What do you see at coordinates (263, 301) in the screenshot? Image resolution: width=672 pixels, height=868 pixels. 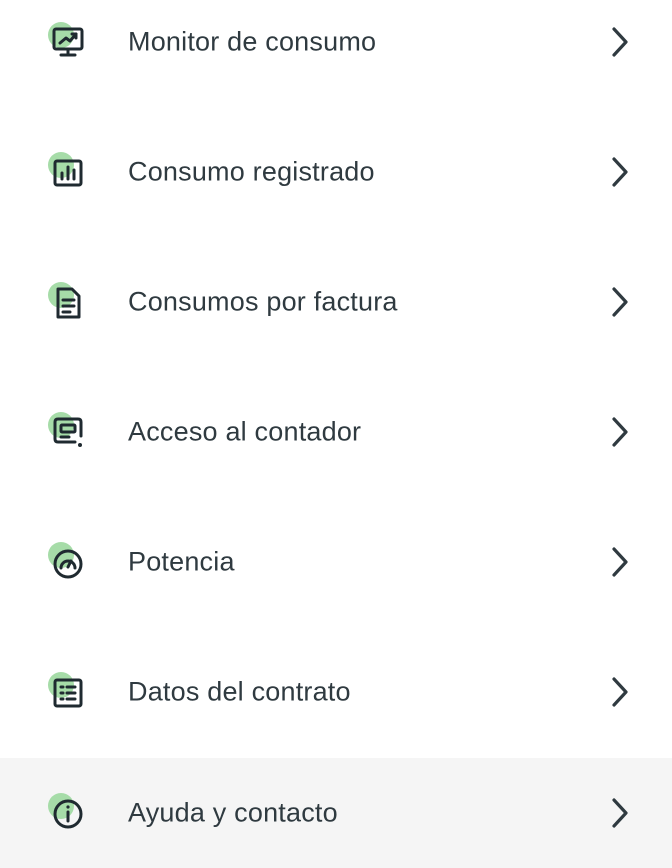 I see `menu-item-label: Consumos por factura` at bounding box center [263, 301].